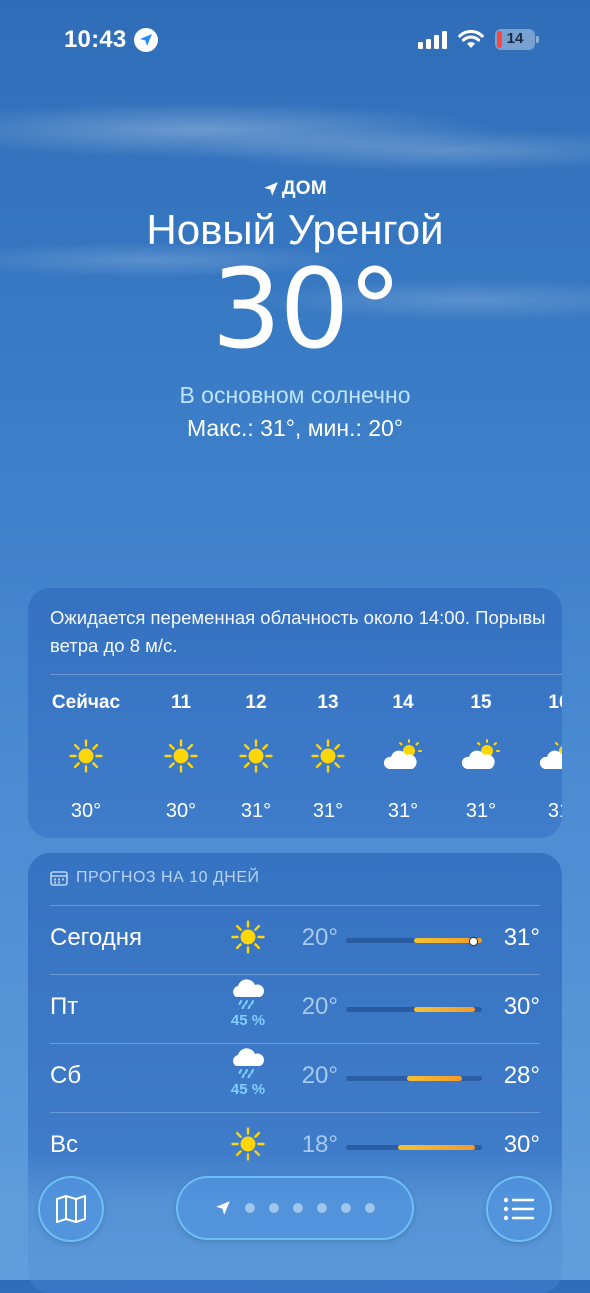 Image resolution: width=590 pixels, height=1293 pixels. I want to click on hour-item: 15 31°, so click(481, 757).